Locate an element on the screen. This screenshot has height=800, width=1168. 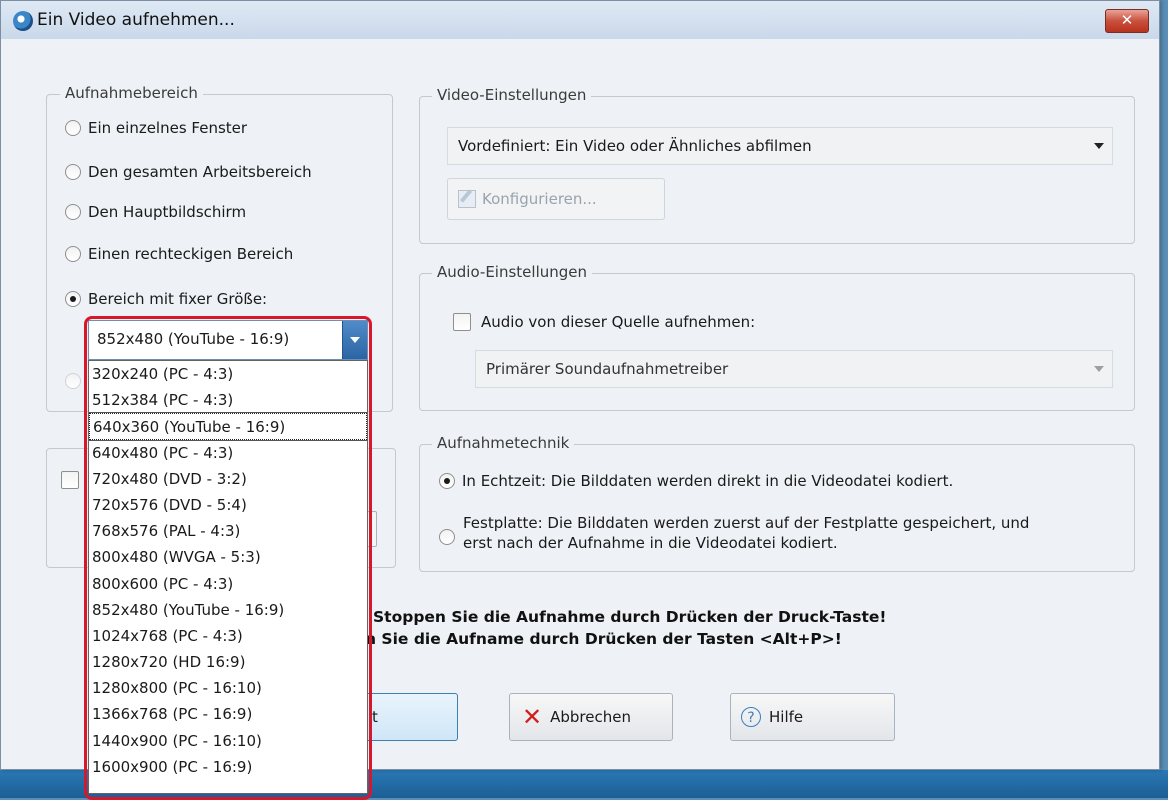
ok-label: t is located at coordinates (375, 717).